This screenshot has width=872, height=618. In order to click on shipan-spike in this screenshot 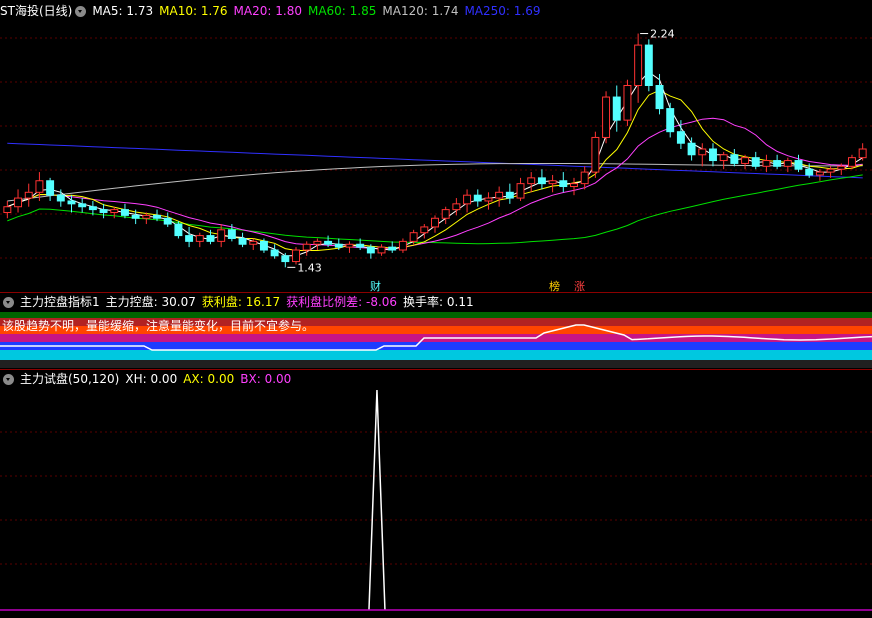, I will do `click(377, 500)`.